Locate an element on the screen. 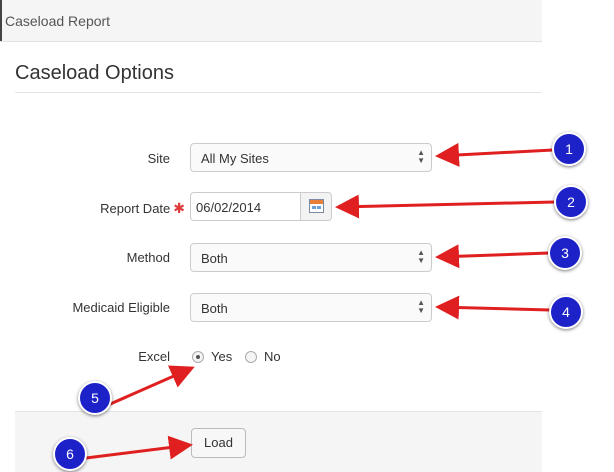  report-date-input: 06/02/2014 is located at coordinates (245, 206).